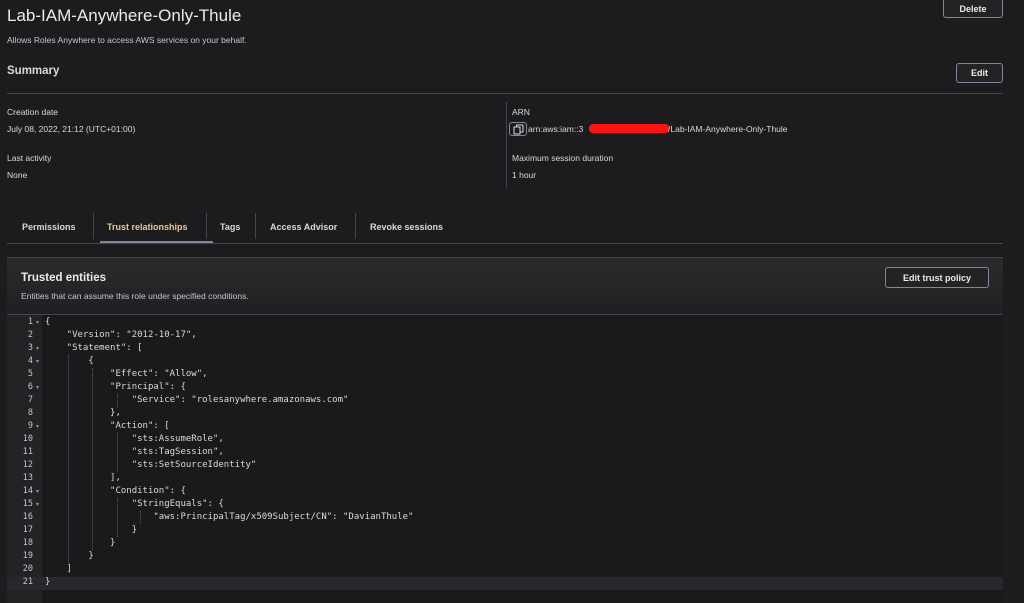 The width and height of the screenshot is (1024, 603). Describe the element at coordinates (937, 277) in the screenshot. I see `edit-trust-policy-button: Edit trust policy` at that location.